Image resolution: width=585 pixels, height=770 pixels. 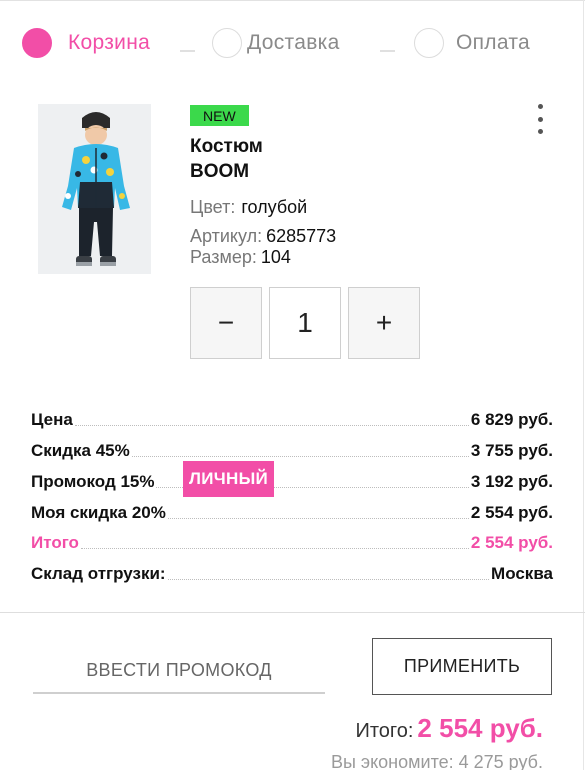 I want to click on article-value: 6285773, so click(x=301, y=236).